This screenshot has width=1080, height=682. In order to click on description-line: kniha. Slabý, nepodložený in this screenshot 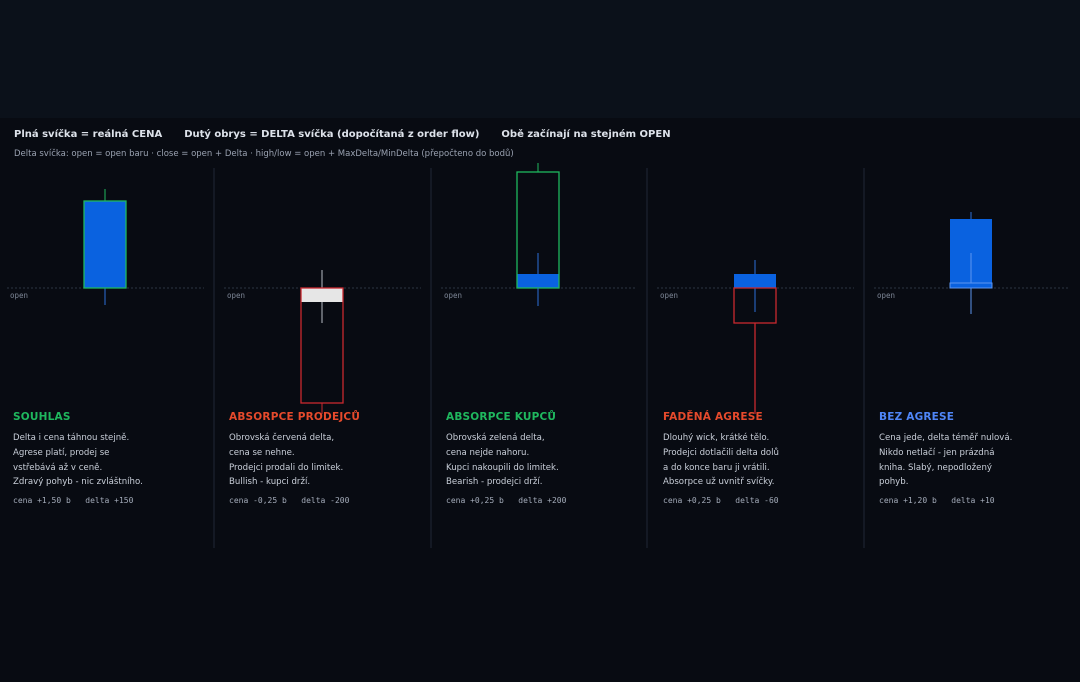, I will do `click(935, 467)`.